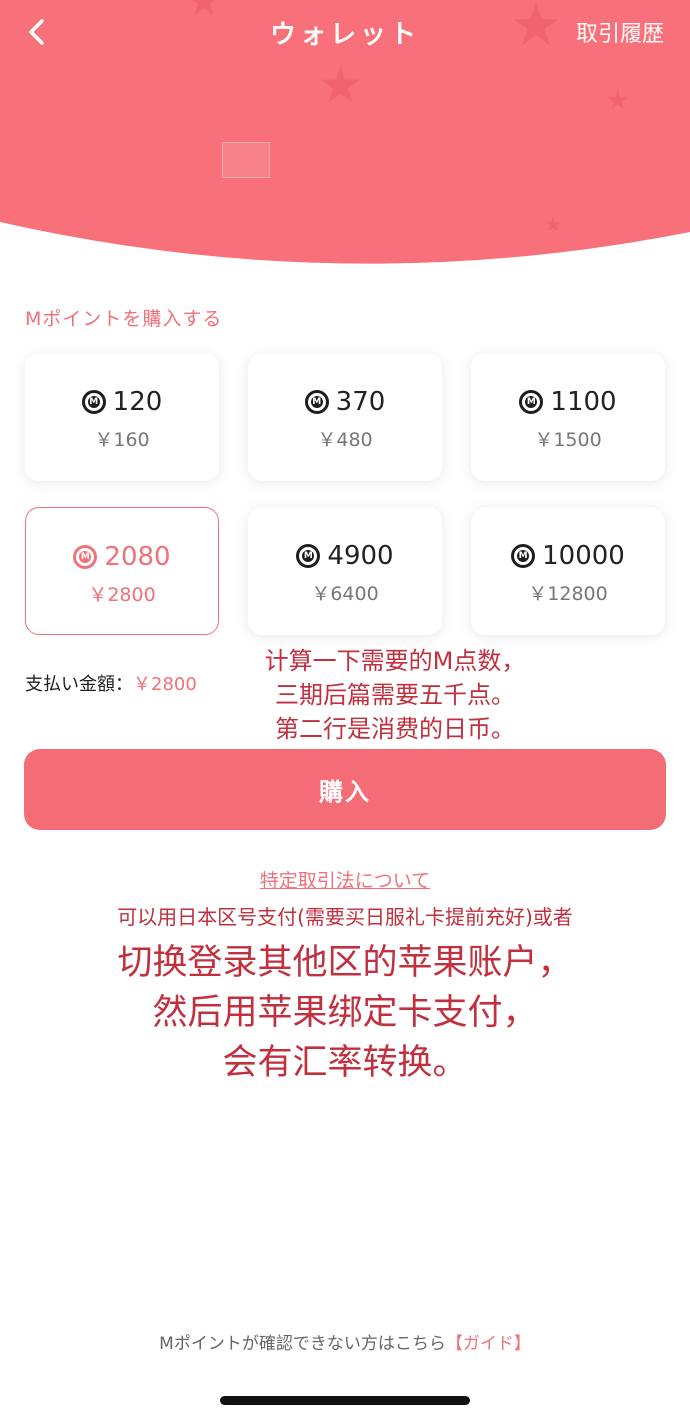  What do you see at coordinates (345, 917) in the screenshot?
I see `annotation-note-2-small: 可以用日本区号支付(需要买日服礼卡提前充好)或者` at bounding box center [345, 917].